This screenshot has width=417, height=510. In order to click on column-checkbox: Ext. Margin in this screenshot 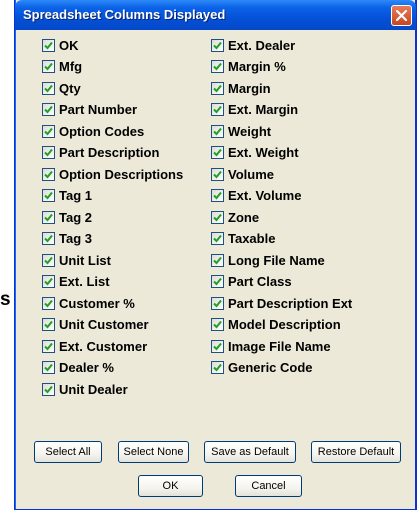, I will do `click(254, 110)`.